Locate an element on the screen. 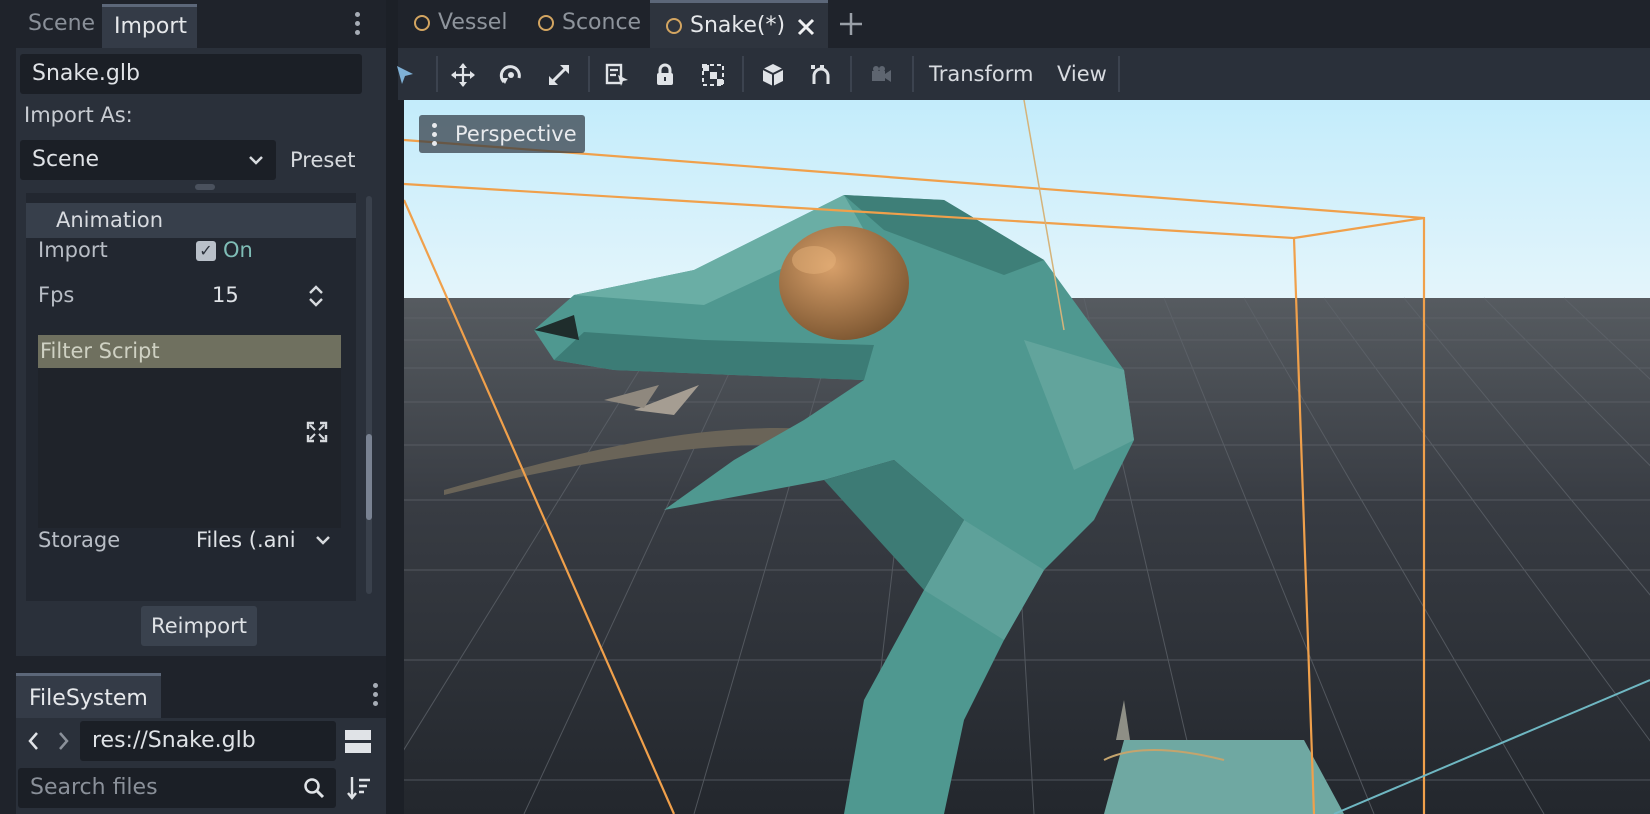  storage-select: Files (.ani is located at coordinates (246, 540).